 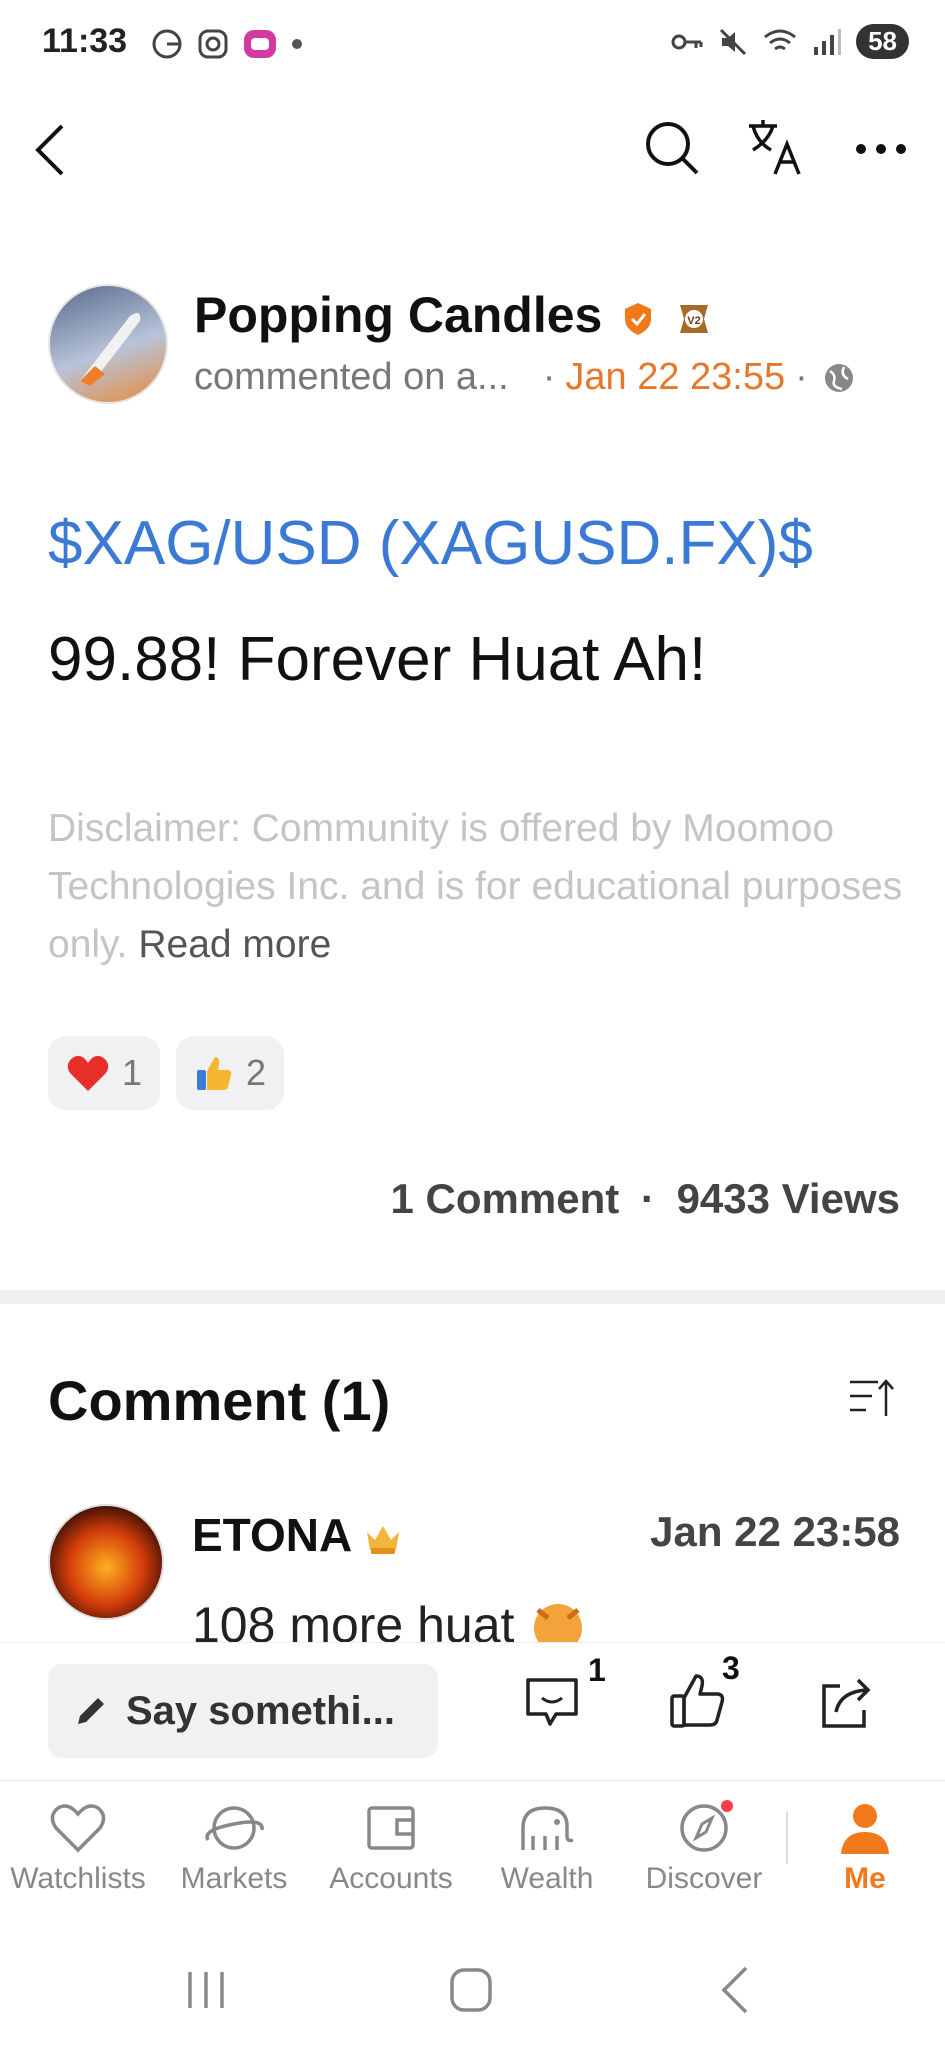 What do you see at coordinates (735, 1990) in the screenshot?
I see `system-back-icon` at bounding box center [735, 1990].